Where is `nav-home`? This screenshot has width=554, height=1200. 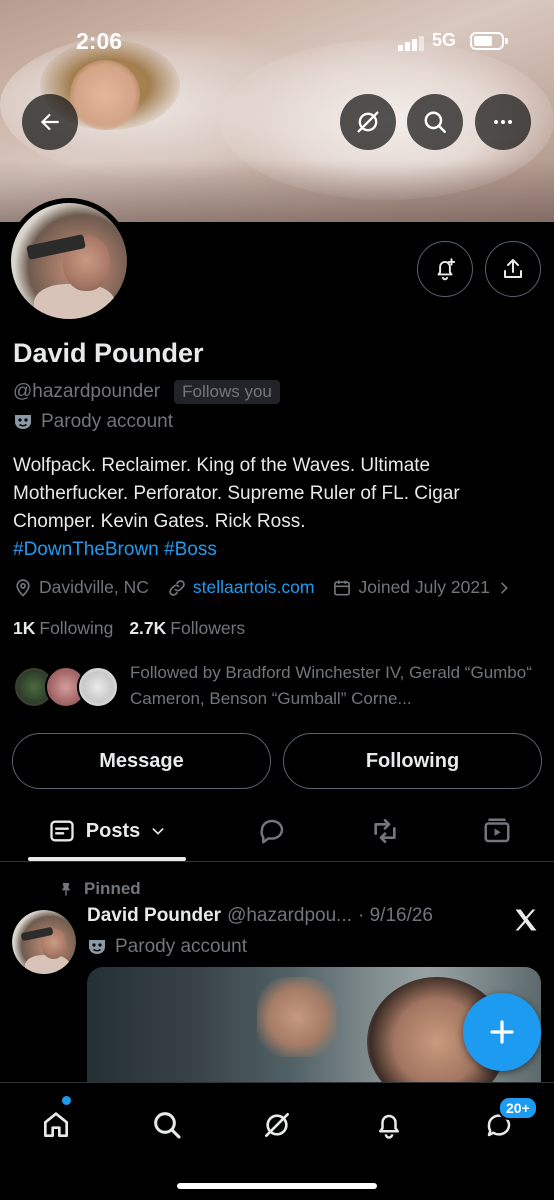 nav-home is located at coordinates (56, 1125).